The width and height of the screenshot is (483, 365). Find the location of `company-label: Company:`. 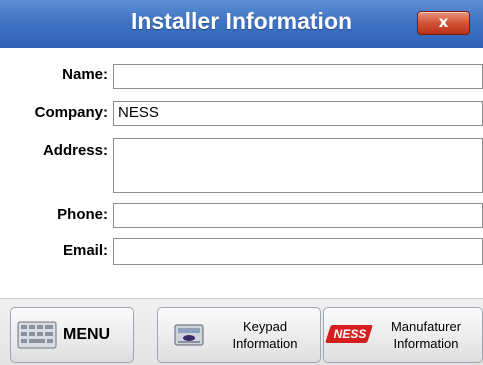

company-label: Company: is located at coordinates (71, 112).